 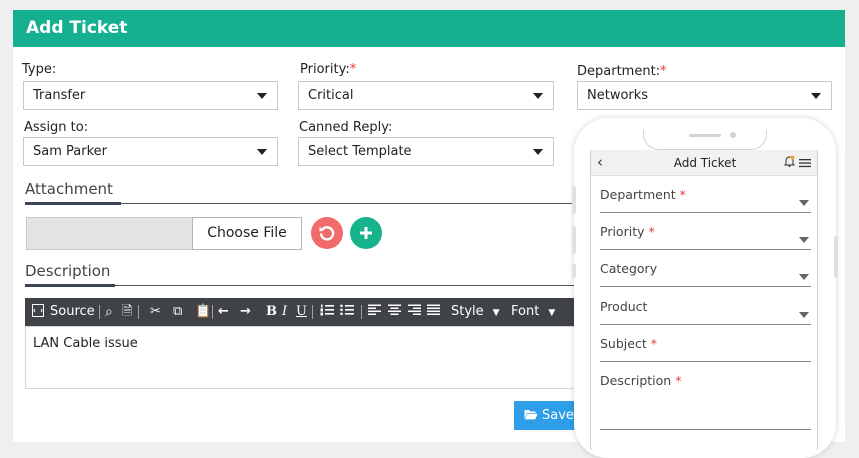 I want to click on bell-icon, so click(x=789, y=162).